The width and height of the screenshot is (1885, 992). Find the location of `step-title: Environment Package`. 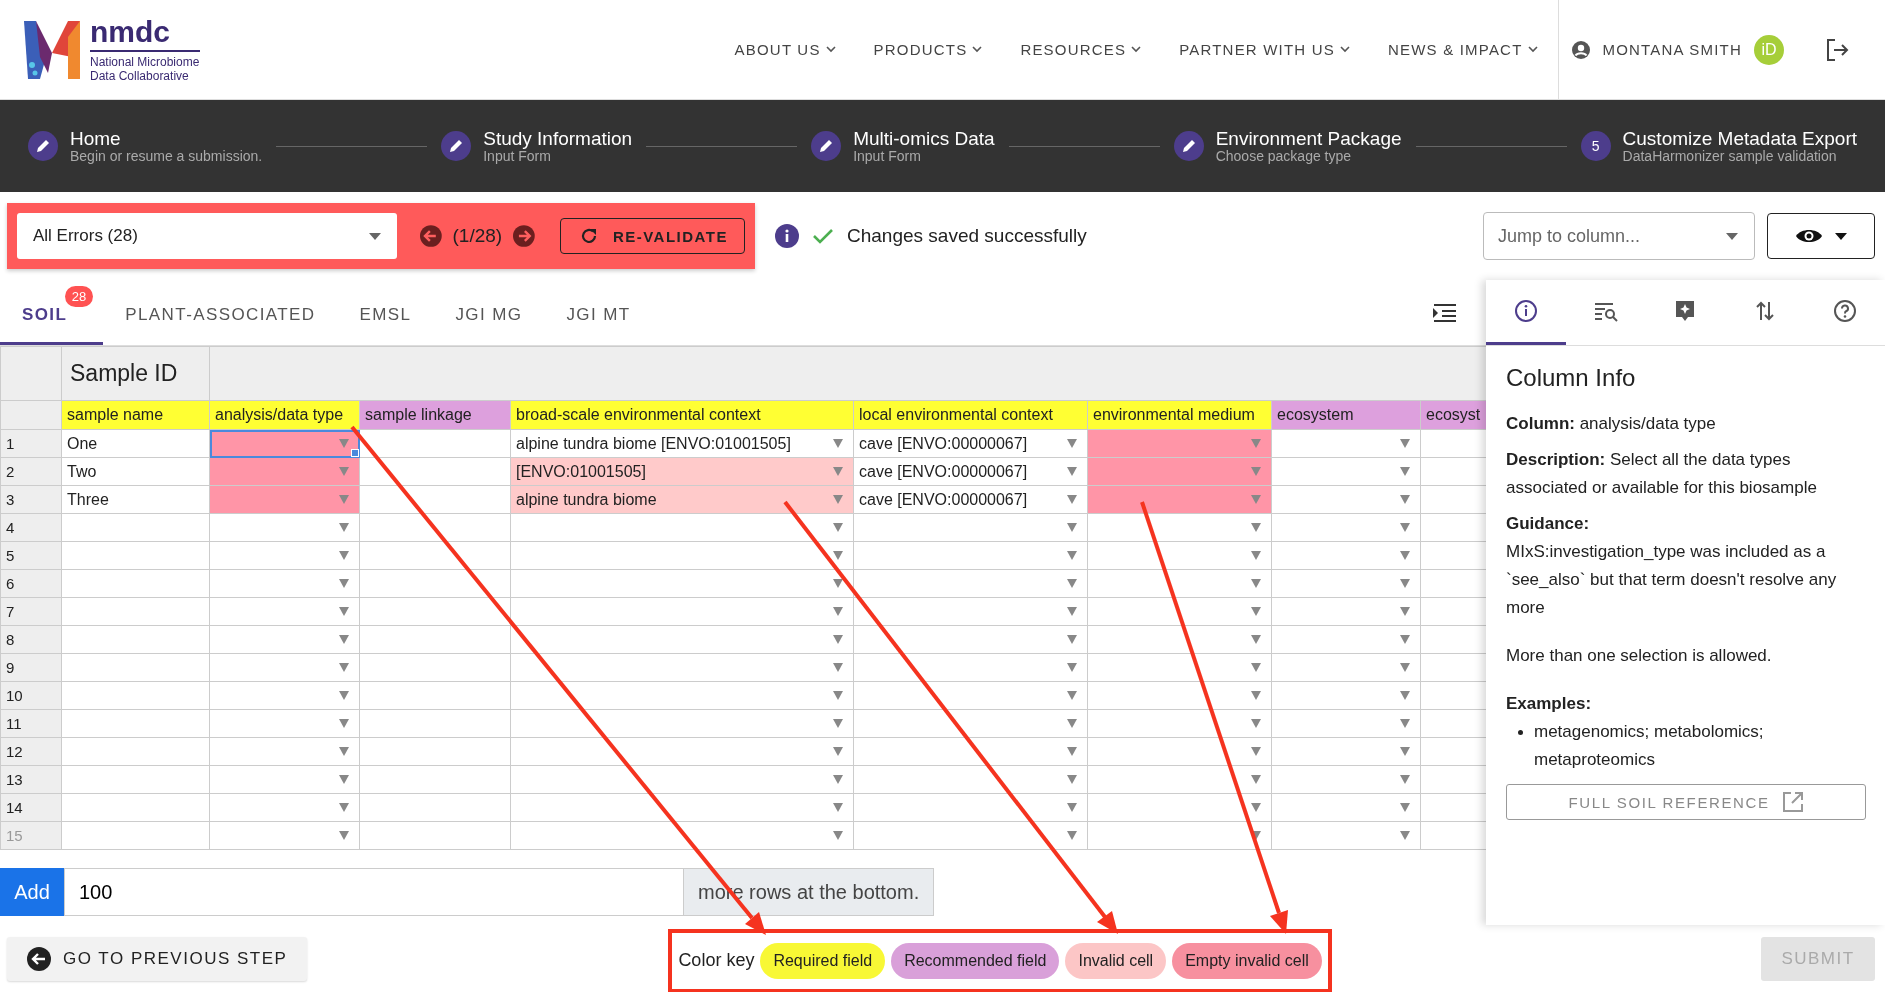

step-title: Environment Package is located at coordinates (1308, 138).